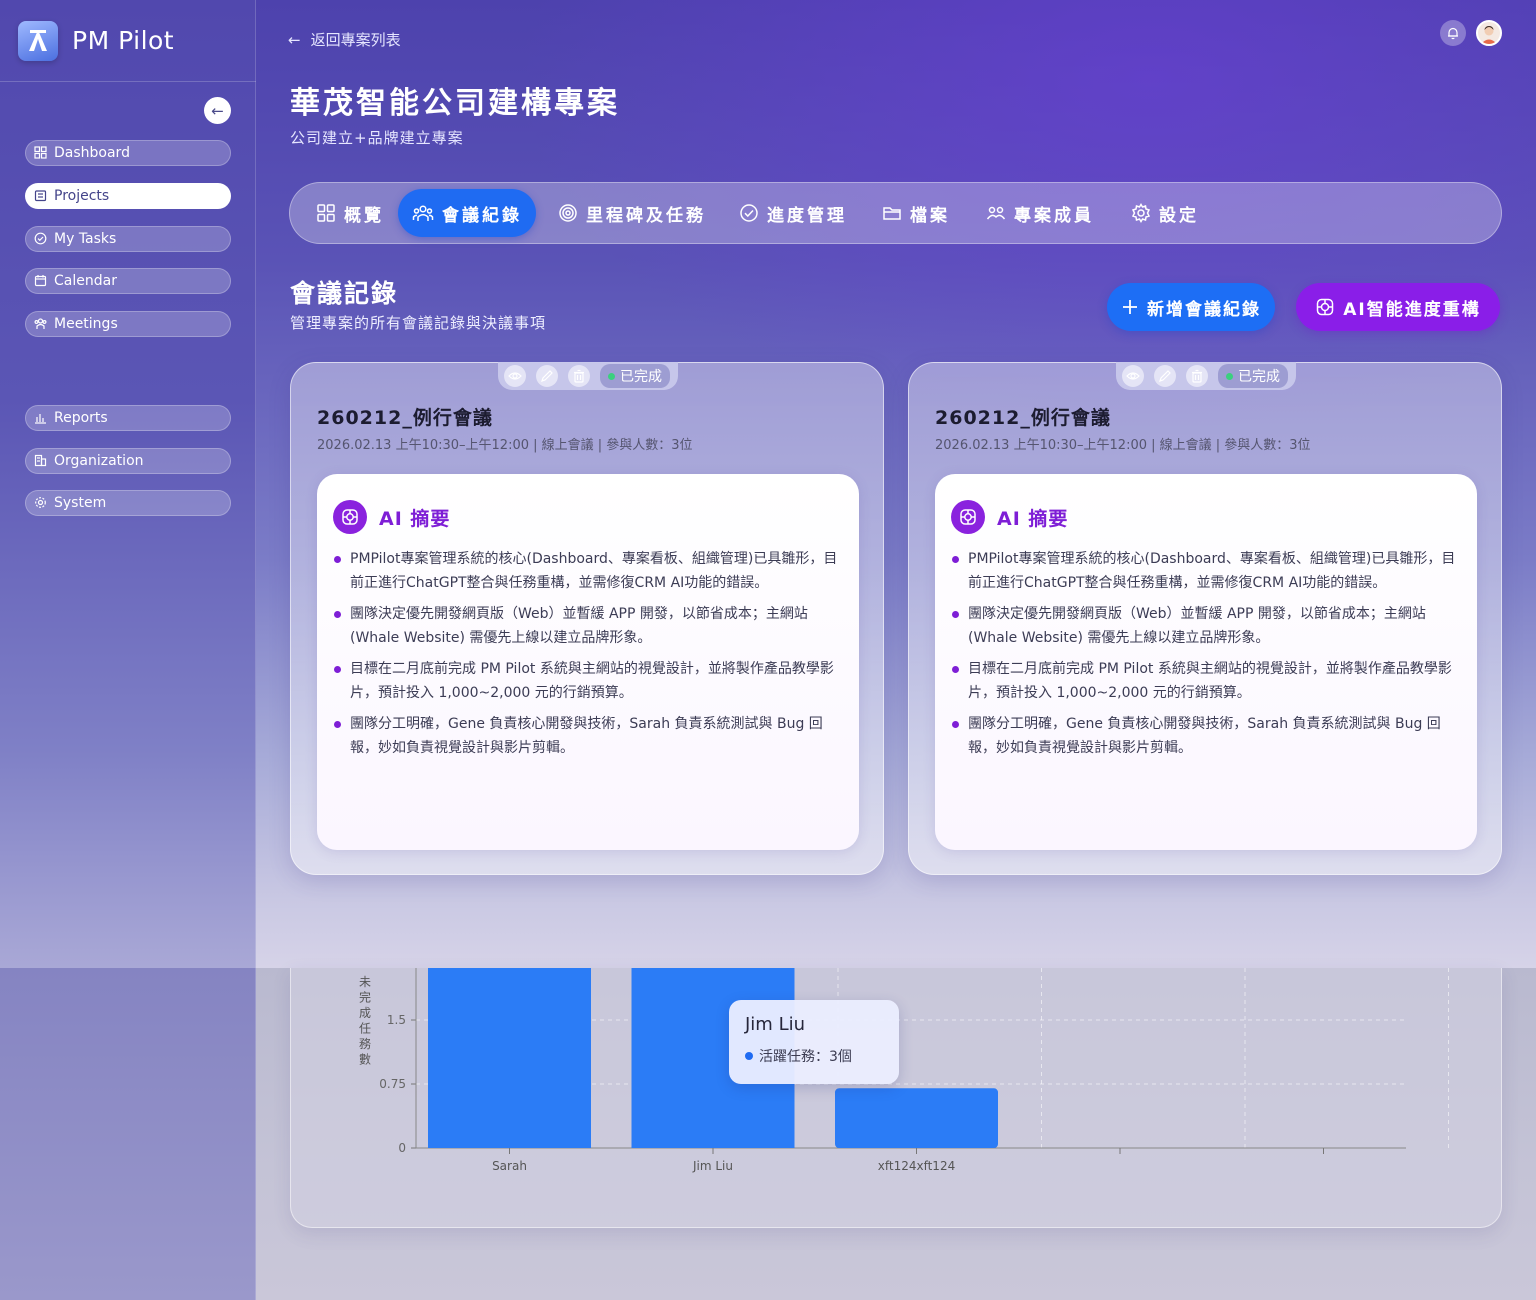 The image size is (1536, 1300). What do you see at coordinates (423, 213) in the screenshot?
I see `team-icon` at bounding box center [423, 213].